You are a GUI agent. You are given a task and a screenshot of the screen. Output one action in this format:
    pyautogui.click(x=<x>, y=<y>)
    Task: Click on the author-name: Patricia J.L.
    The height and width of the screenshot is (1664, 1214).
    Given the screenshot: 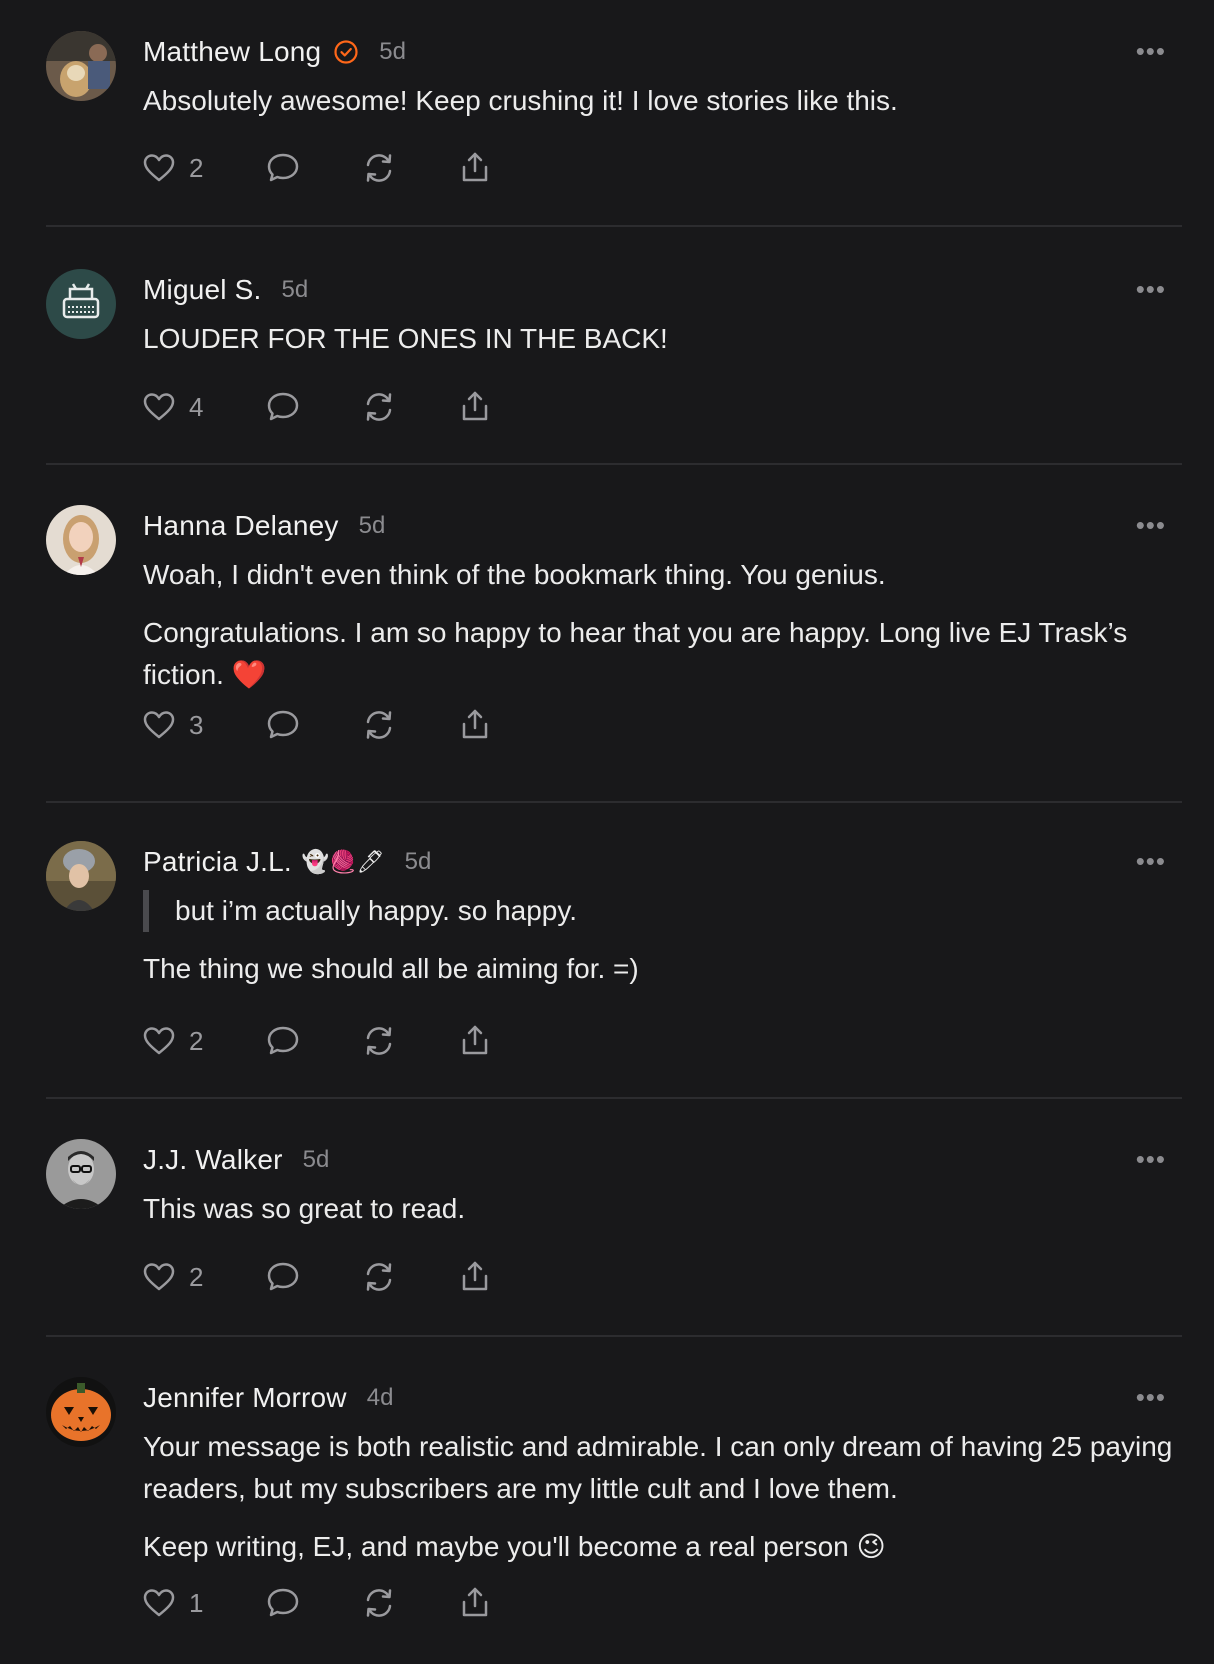 What is the action you would take?
    pyautogui.click(x=217, y=862)
    